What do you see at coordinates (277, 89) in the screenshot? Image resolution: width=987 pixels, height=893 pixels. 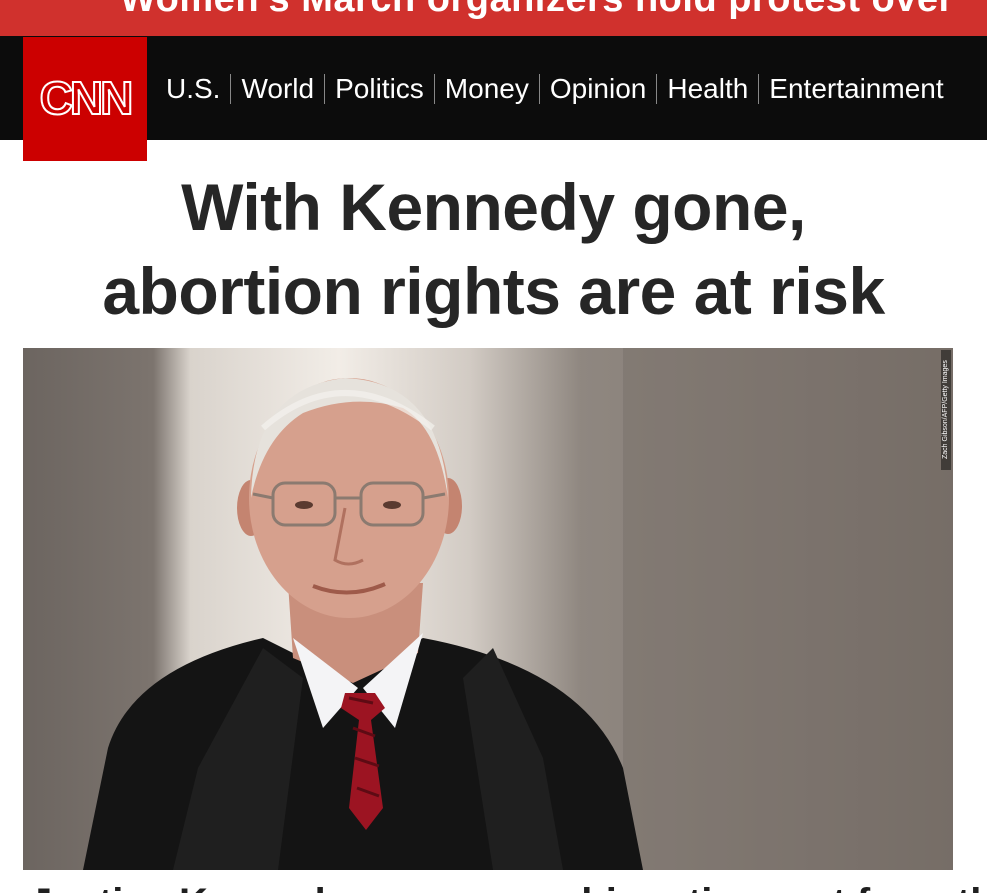 I see `nav-item-world: World` at bounding box center [277, 89].